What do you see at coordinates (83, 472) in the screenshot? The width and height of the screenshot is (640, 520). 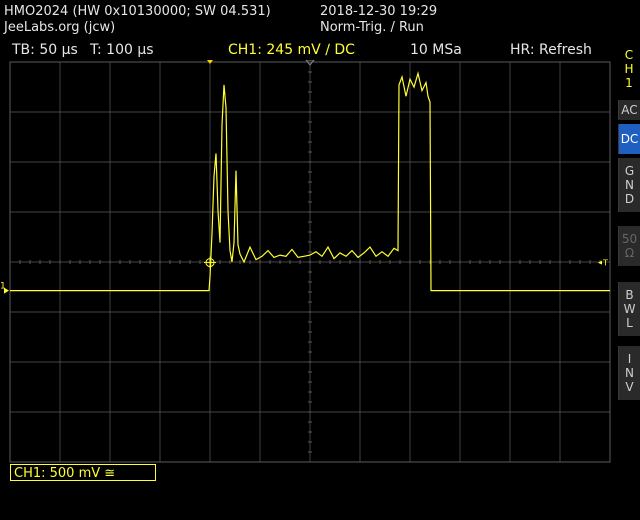 I see `ch1-scale-box: CH1: 500 mV ≅` at bounding box center [83, 472].